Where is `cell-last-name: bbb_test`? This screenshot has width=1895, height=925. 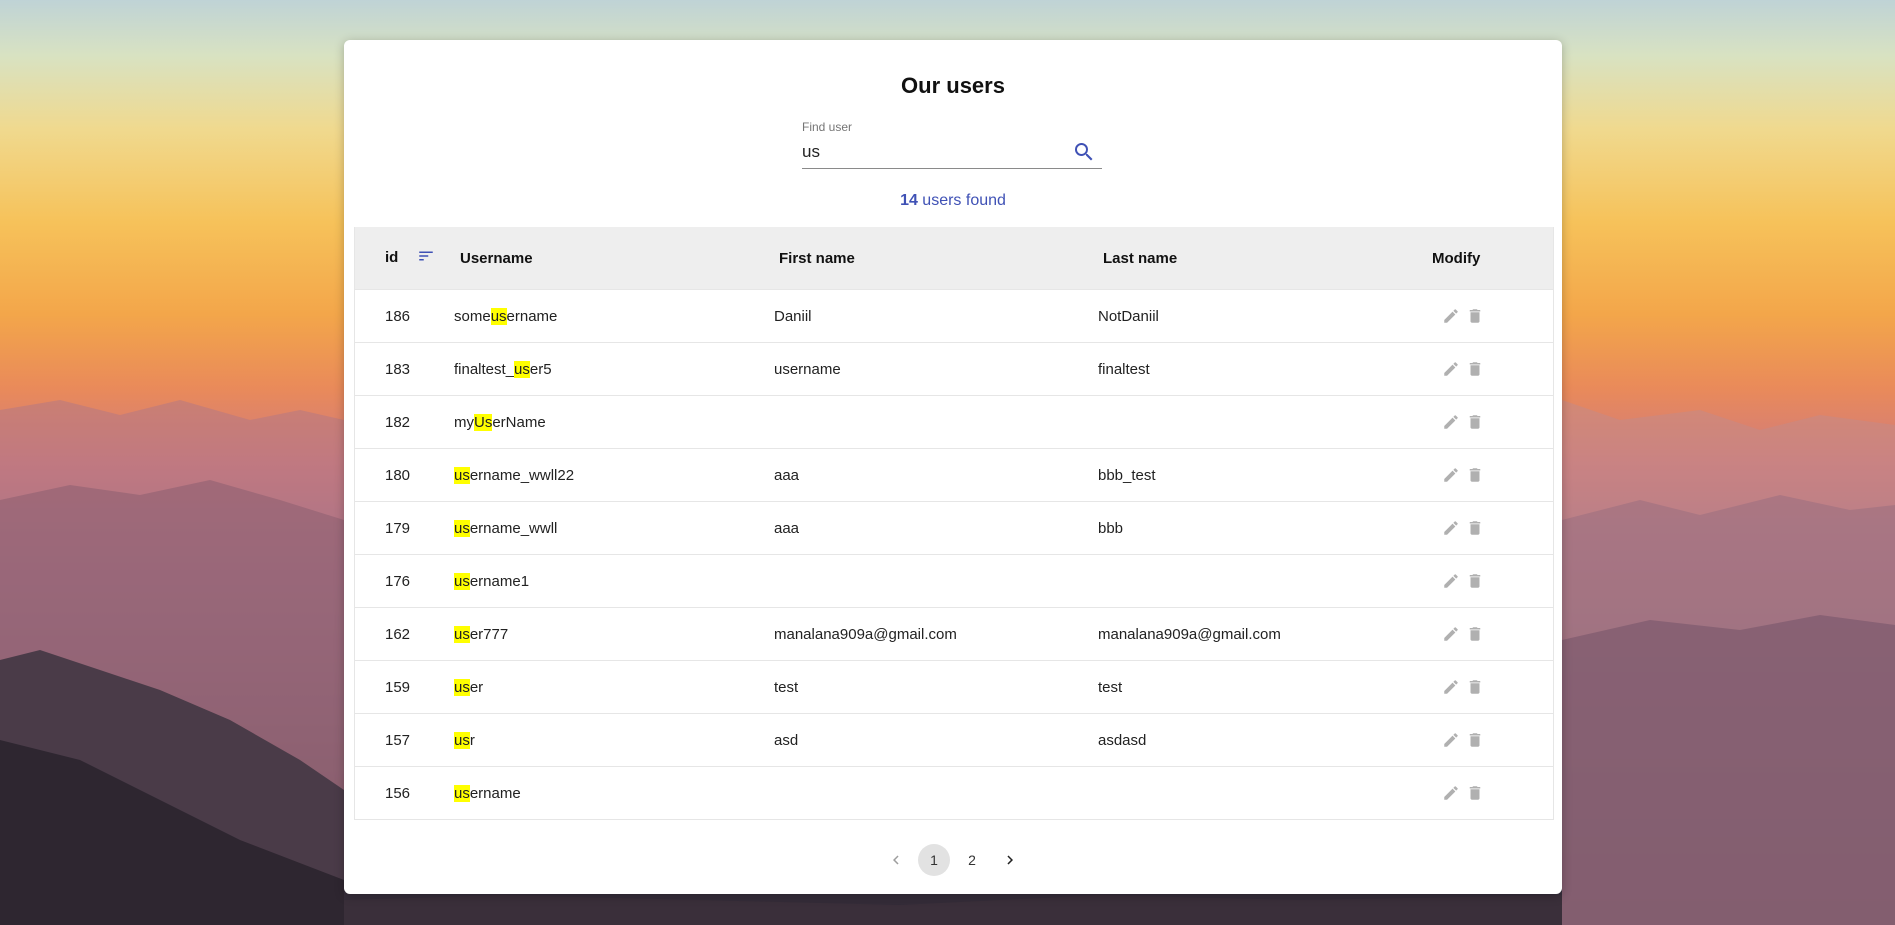 cell-last-name: bbb_test is located at coordinates (1127, 475).